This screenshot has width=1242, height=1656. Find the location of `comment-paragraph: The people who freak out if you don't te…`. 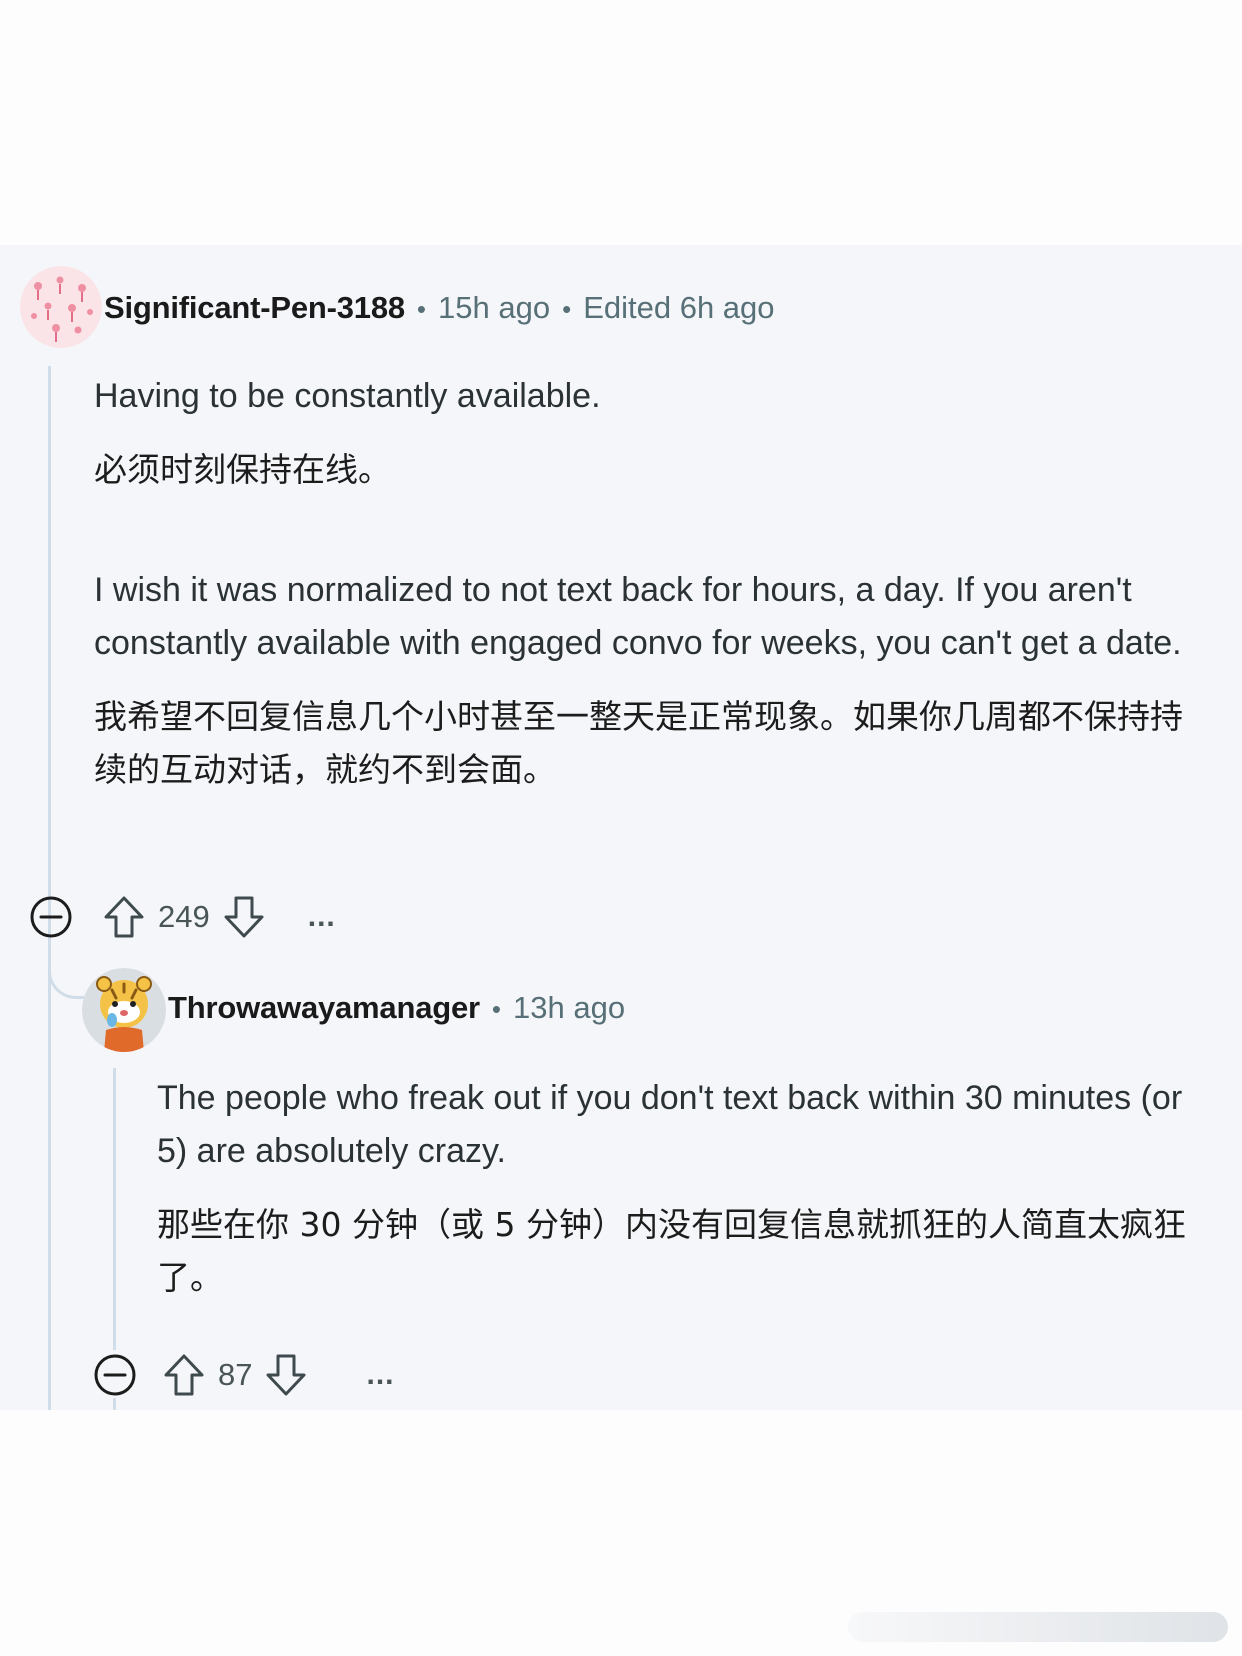

comment-paragraph: The people who freak out if you don't te… is located at coordinates (670, 1124).